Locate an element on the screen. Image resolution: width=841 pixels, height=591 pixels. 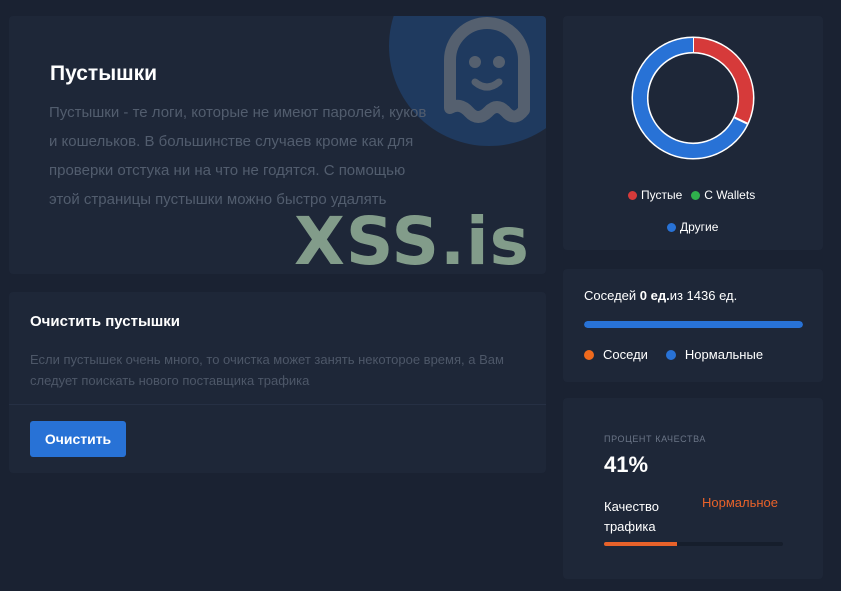
legend-item-empty: Пустые is located at coordinates (655, 195).